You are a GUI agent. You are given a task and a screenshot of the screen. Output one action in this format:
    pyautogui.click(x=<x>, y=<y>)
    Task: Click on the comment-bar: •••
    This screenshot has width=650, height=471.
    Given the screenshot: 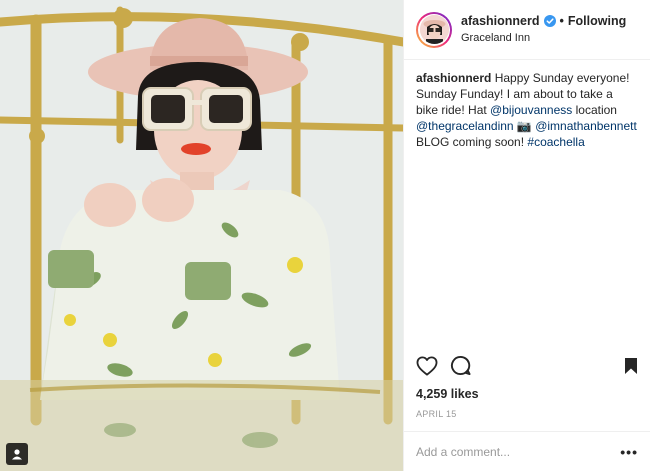 What is the action you would take?
    pyautogui.click(x=527, y=451)
    